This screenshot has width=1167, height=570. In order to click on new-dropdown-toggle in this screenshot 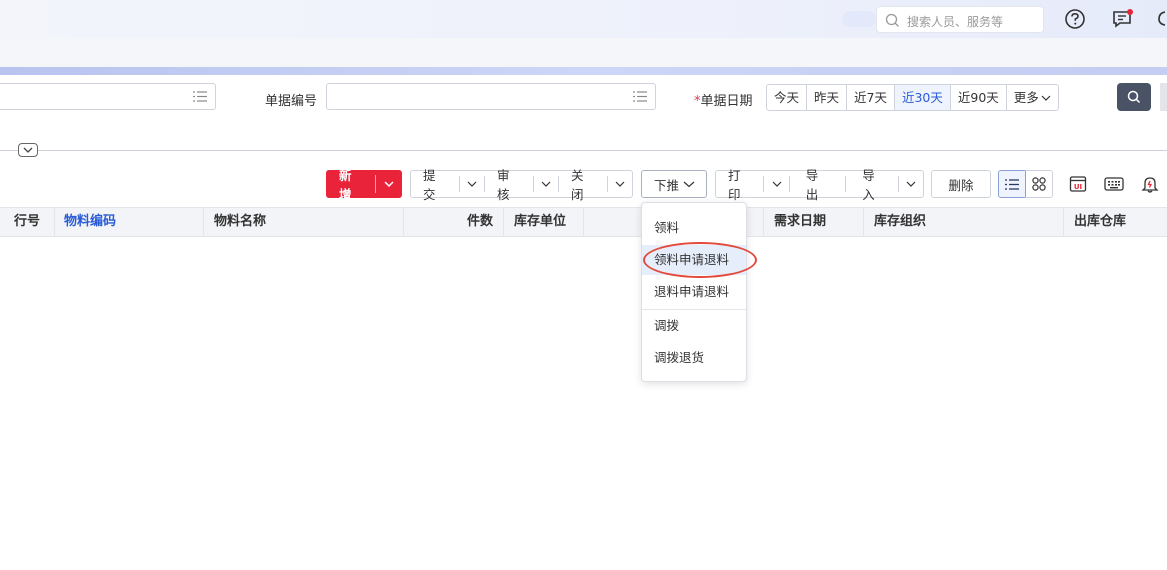, I will do `click(388, 184)`.